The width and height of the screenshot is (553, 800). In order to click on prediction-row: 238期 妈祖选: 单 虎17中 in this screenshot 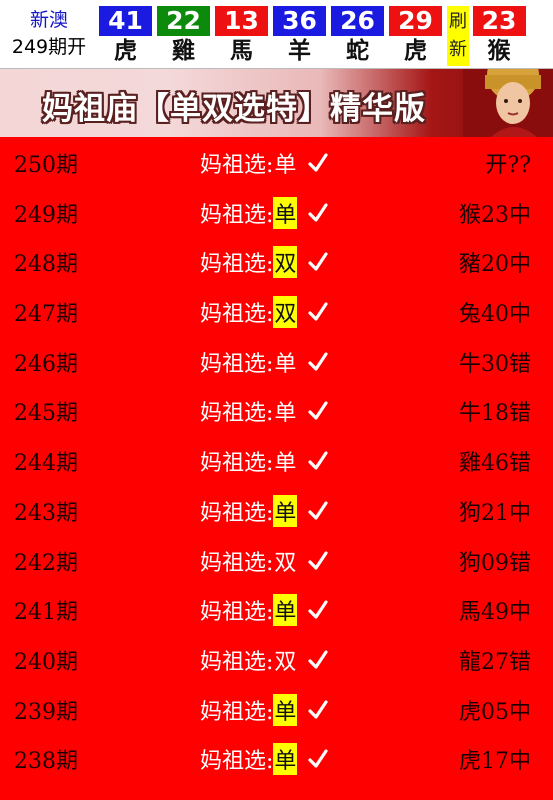, I will do `click(276, 758)`.